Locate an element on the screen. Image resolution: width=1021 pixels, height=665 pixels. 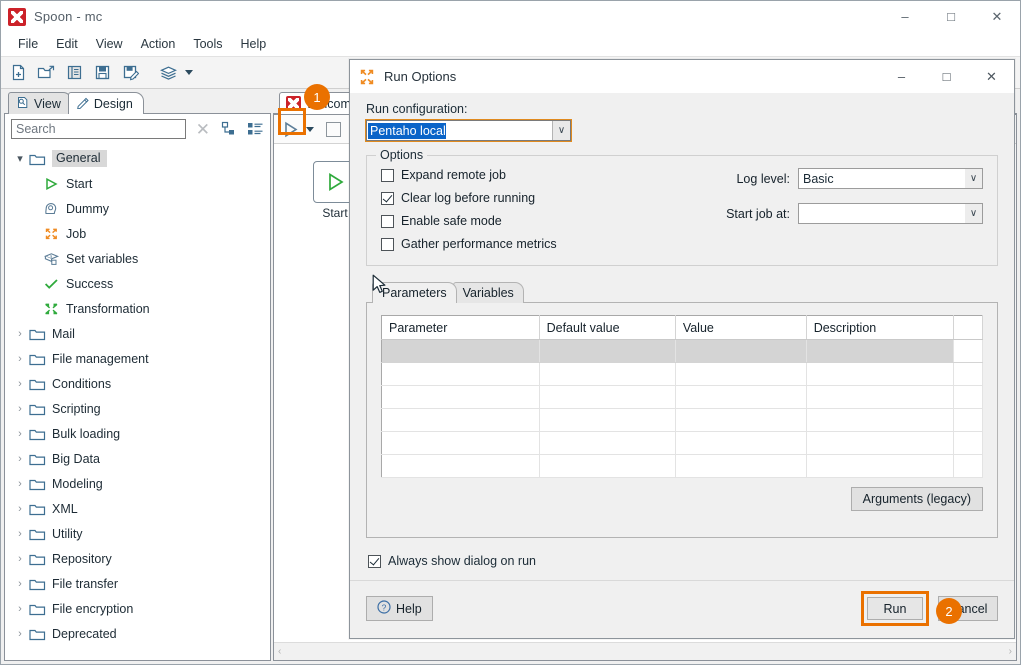
new-file-icon is located at coordinates (18, 73).